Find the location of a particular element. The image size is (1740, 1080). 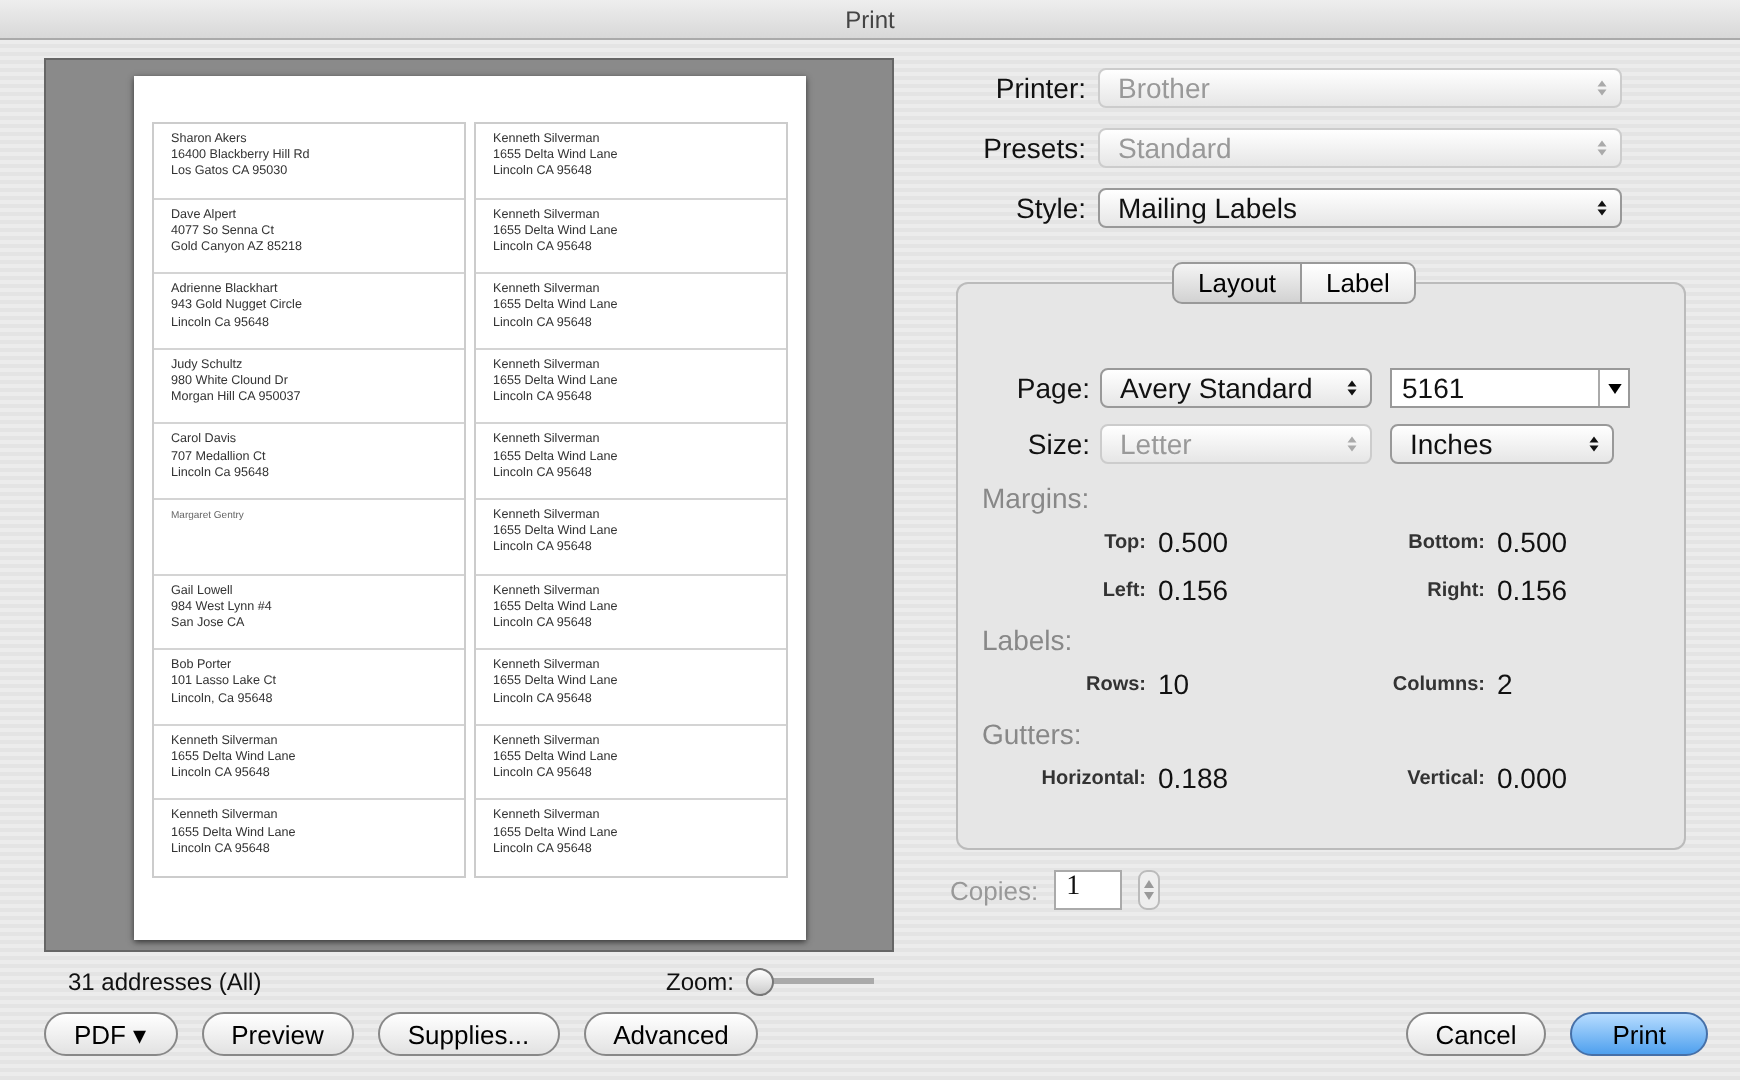

field-value: 2 is located at coordinates (1505, 684).